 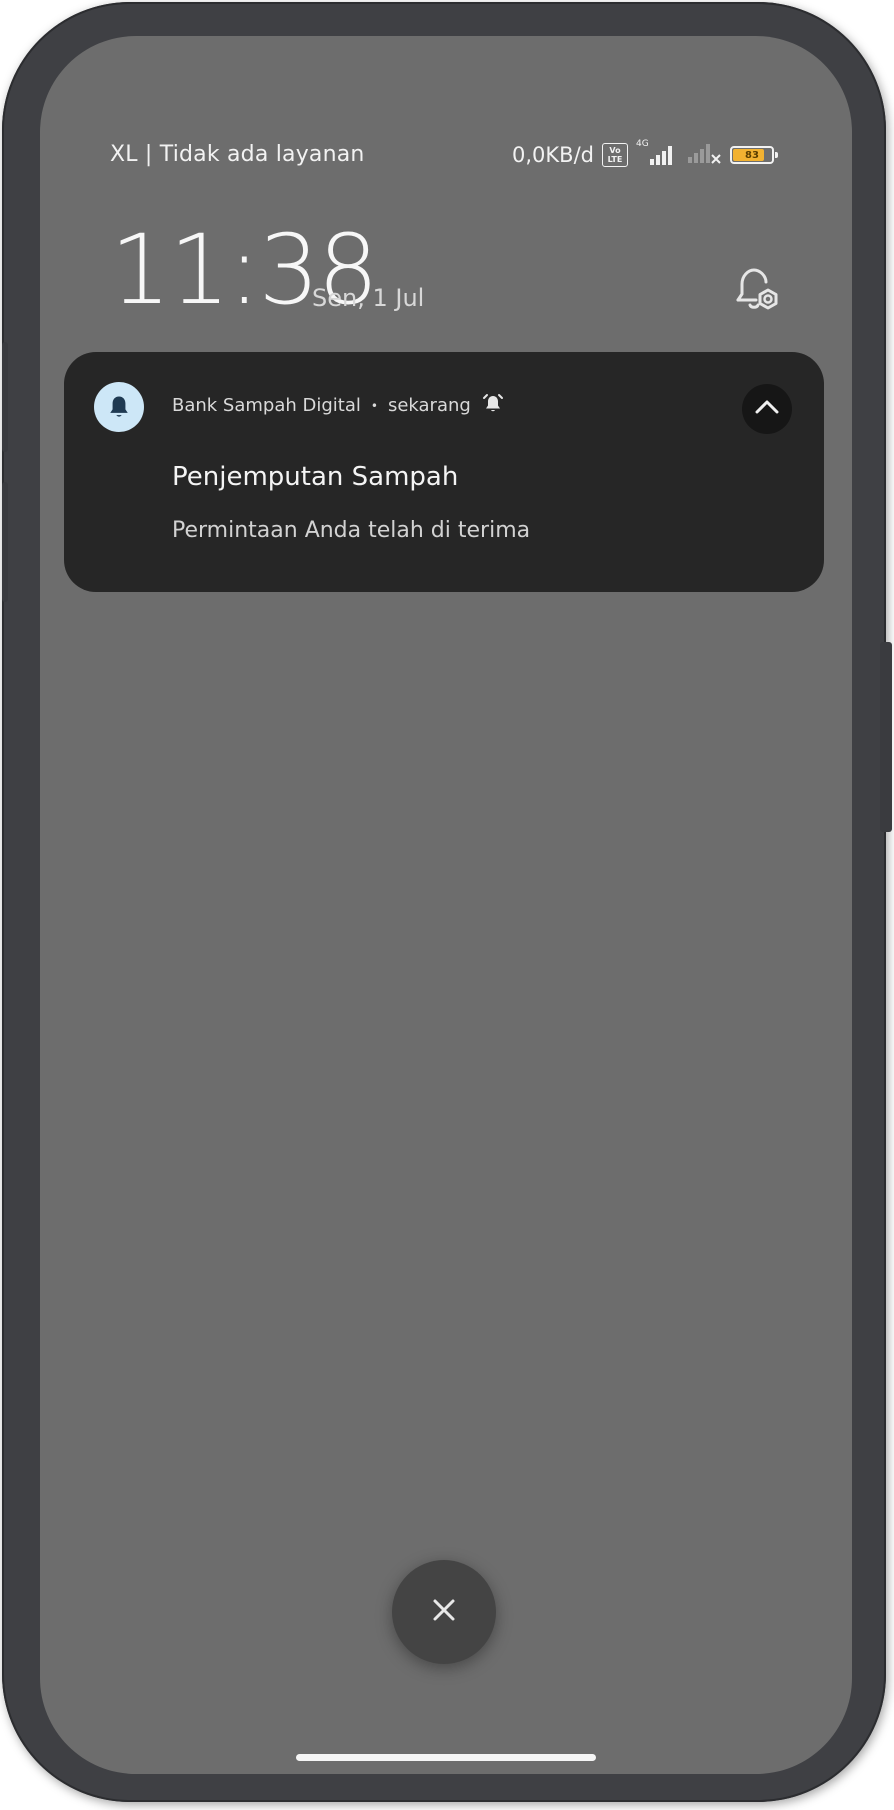 I want to click on carrier-status: XL | Tidak ada layanan, so click(x=237, y=154).